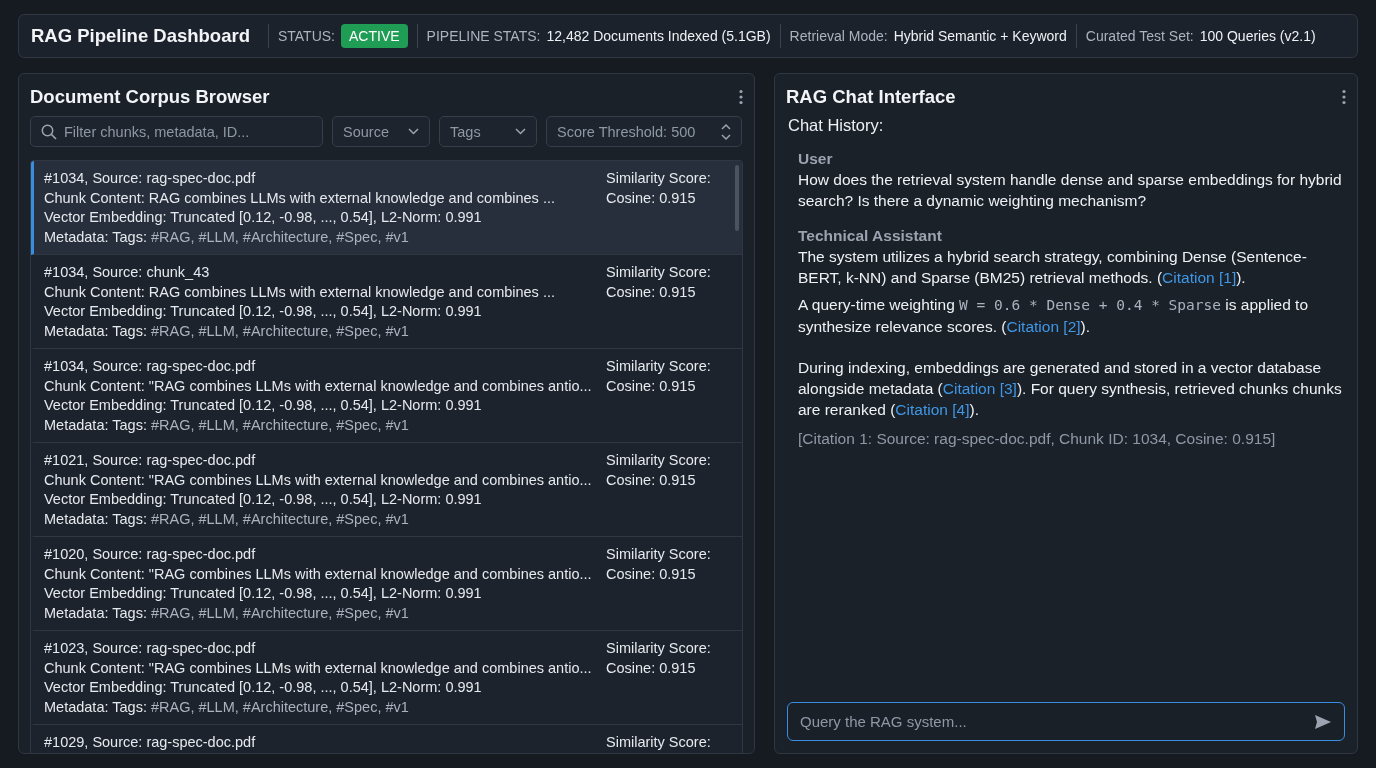 This screenshot has width=1376, height=768. I want to click on stepper-arrows-icon, so click(726, 131).